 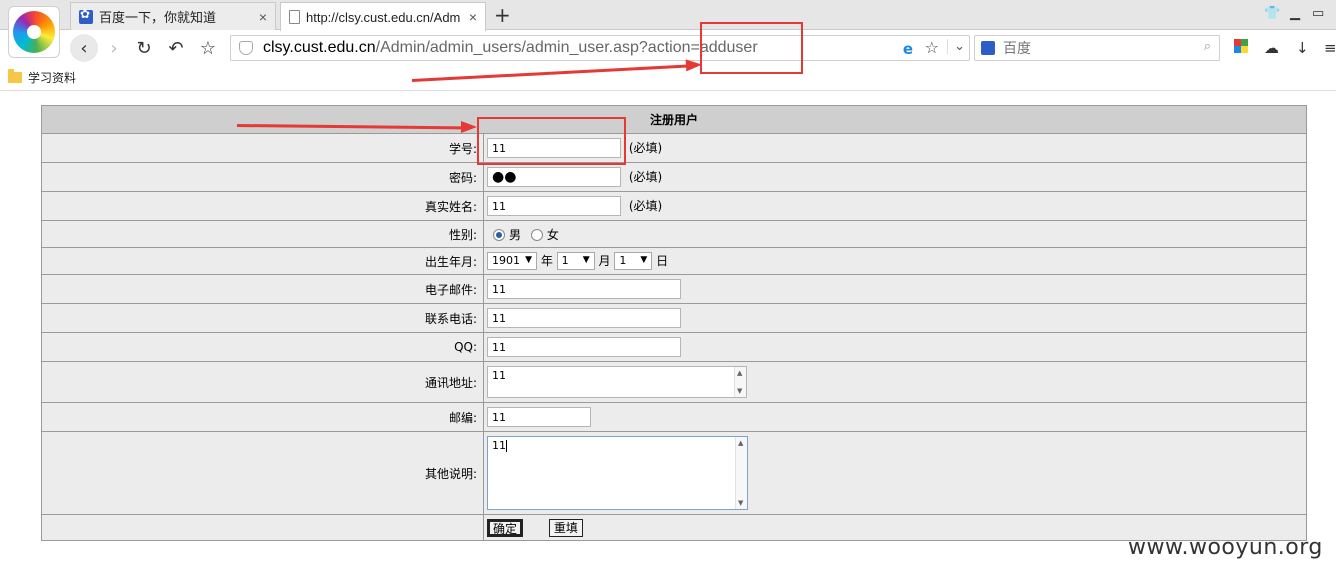 What do you see at coordinates (262, 473) in the screenshot?
I see `other-label: 其他说明:` at bounding box center [262, 473].